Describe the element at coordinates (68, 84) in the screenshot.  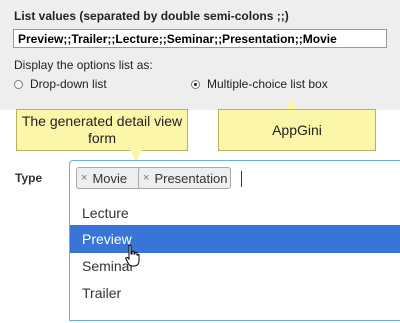
I see `dropdown-list-radio-label: Drop-down list` at that location.